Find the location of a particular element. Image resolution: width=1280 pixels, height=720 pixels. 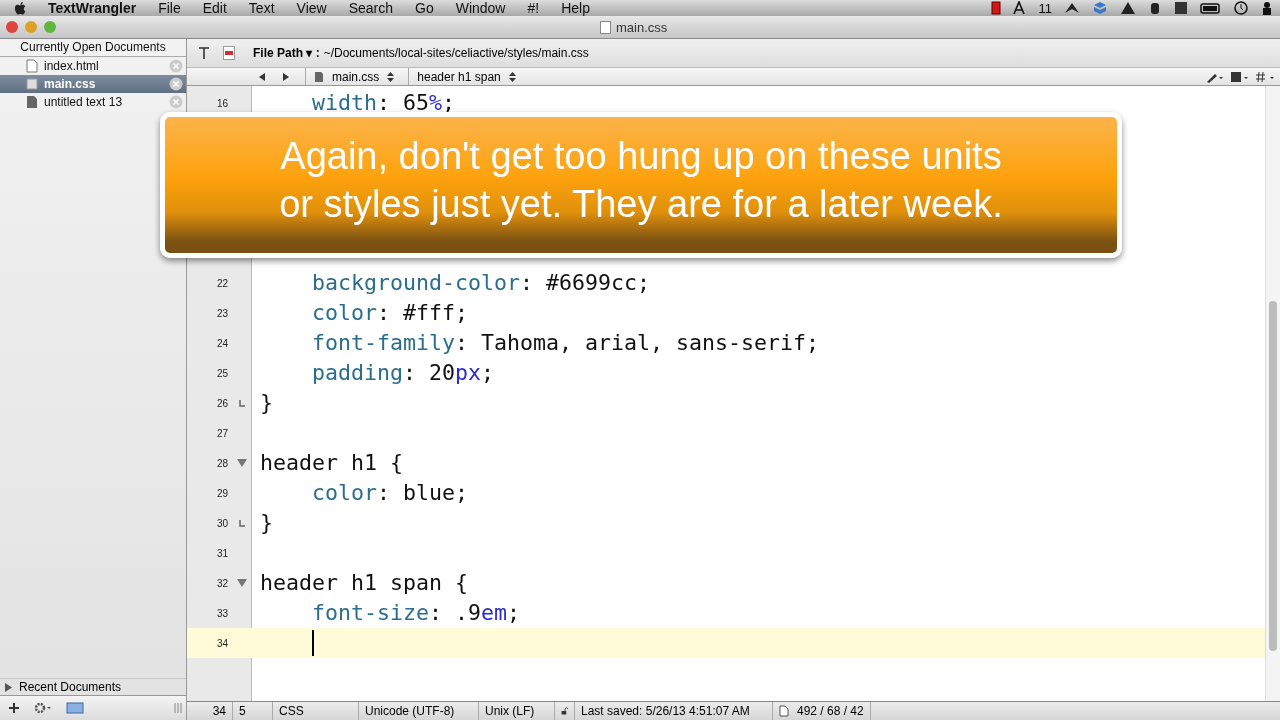

code-line: padding: 20px; is located at coordinates (403, 373).